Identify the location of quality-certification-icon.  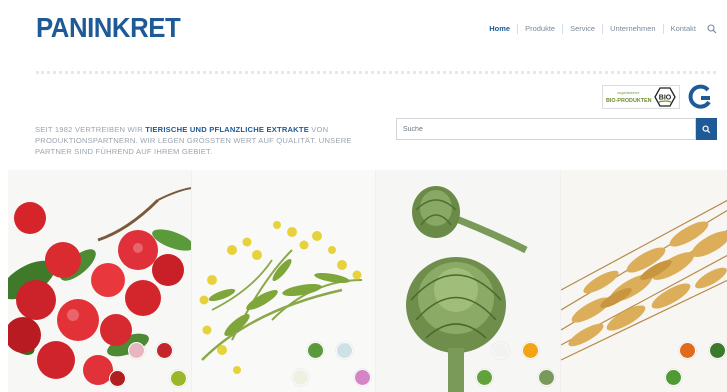
(699, 96).